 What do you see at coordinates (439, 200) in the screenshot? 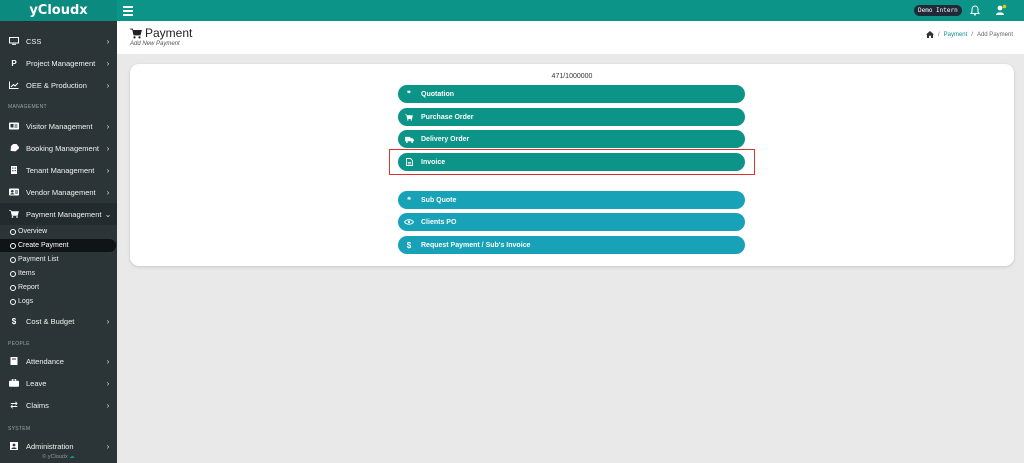
I see `button-label: Sub Quote` at bounding box center [439, 200].